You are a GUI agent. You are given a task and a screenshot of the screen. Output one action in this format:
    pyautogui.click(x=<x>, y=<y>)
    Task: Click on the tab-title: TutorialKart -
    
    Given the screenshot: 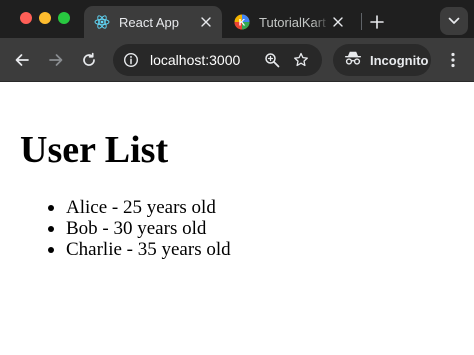 What is the action you would take?
    pyautogui.click(x=294, y=22)
    